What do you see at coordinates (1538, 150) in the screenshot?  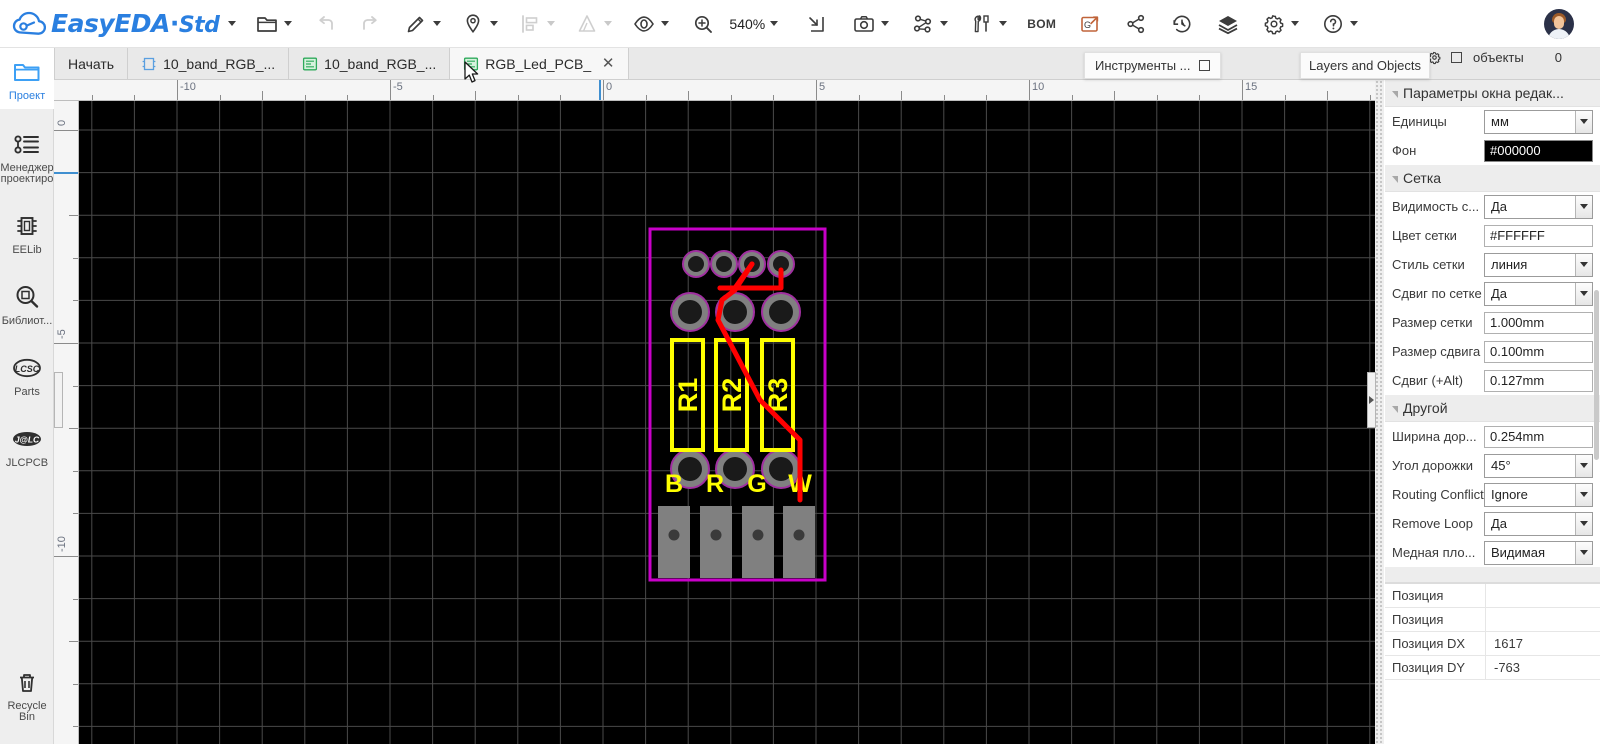 I see `background-input: #000000` at bounding box center [1538, 150].